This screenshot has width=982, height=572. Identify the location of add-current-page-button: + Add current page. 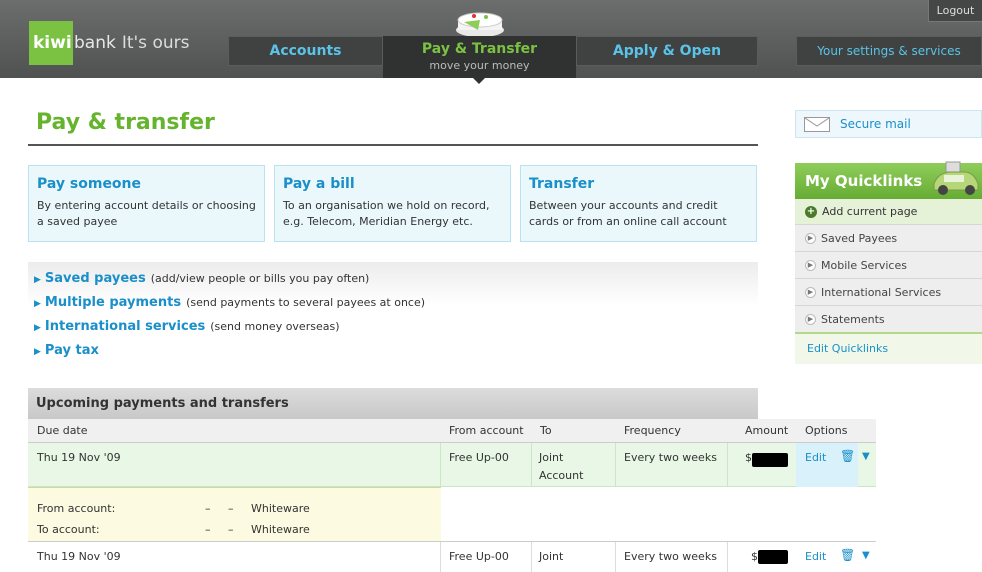
(888, 211).